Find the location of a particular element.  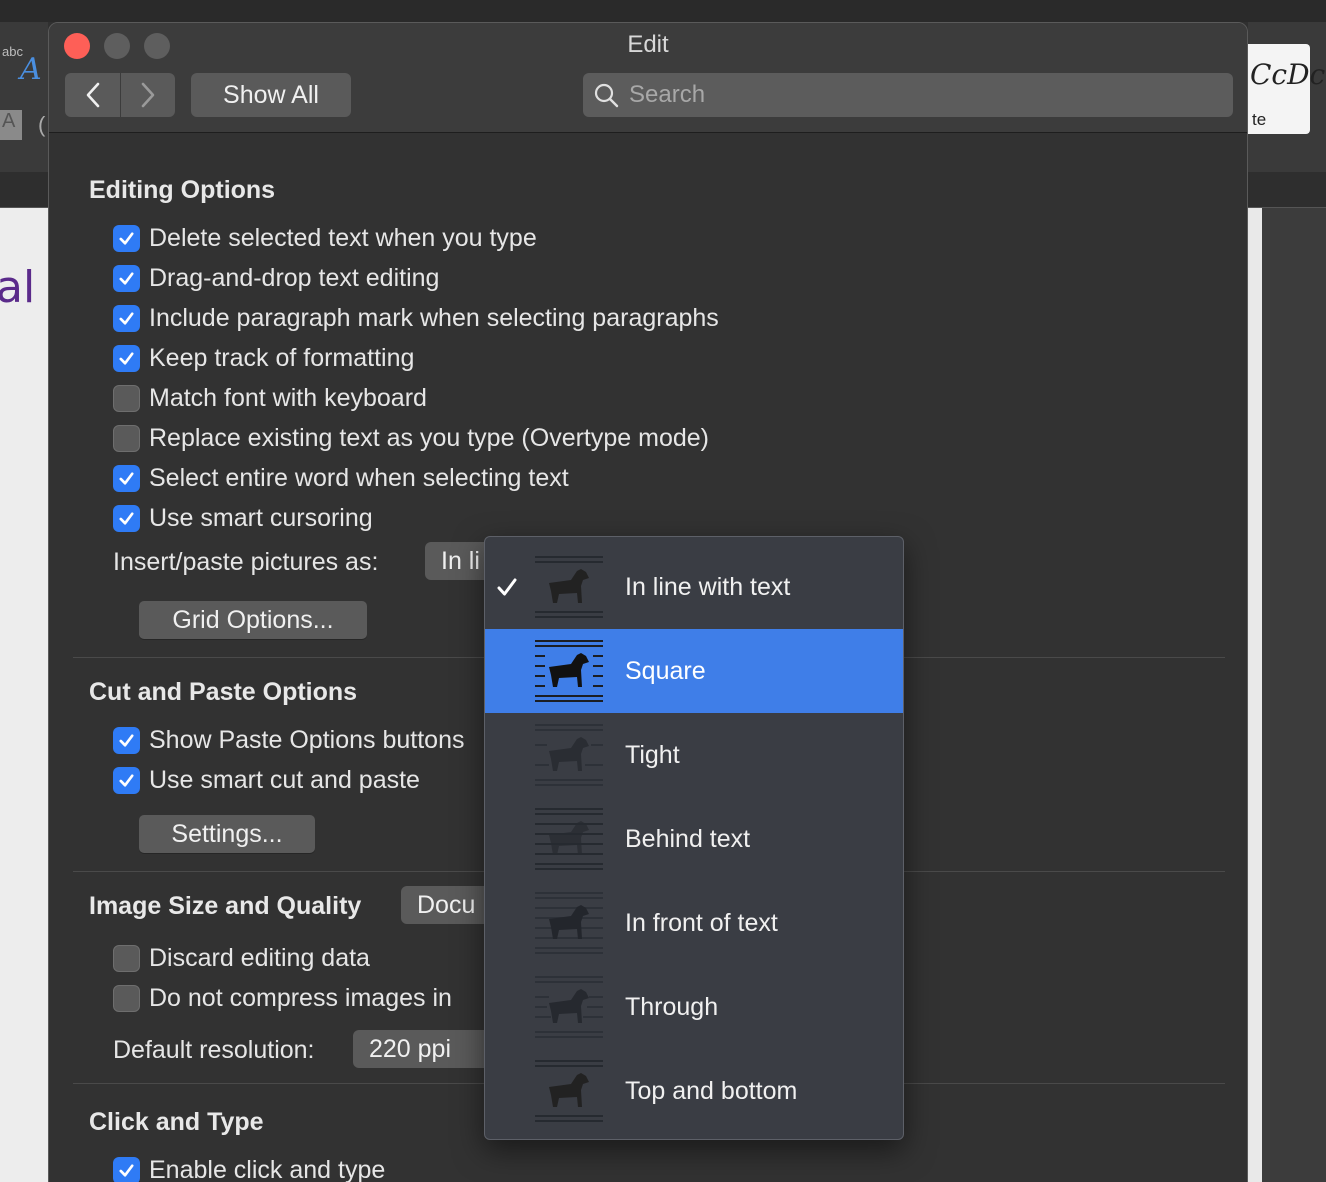

checkbox-label: Do not compress images in is located at coordinates (300, 997).